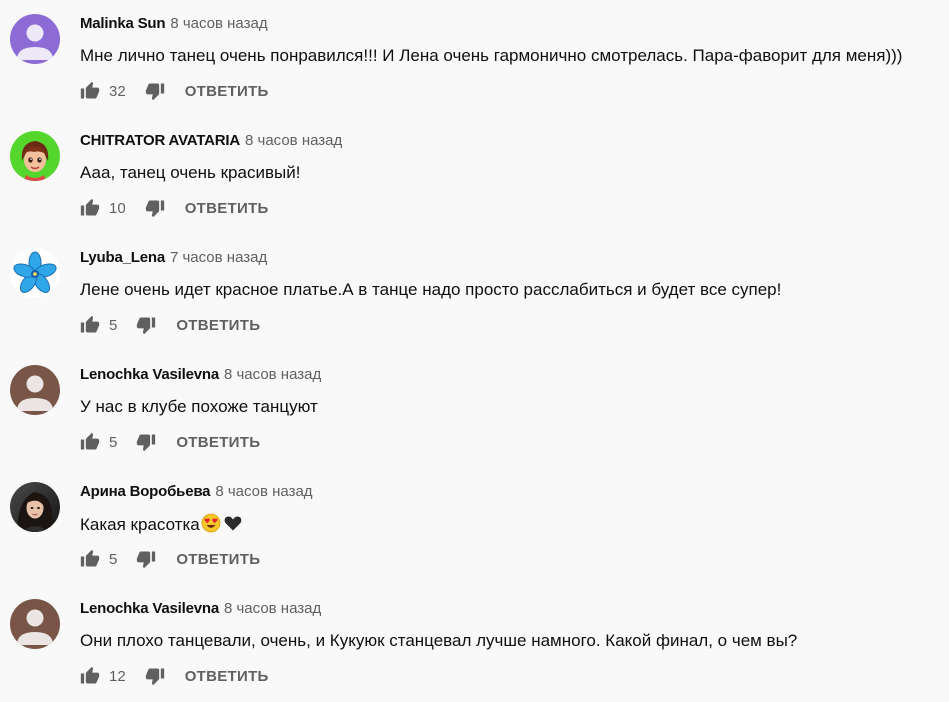 This screenshot has height=702, width=949. What do you see at coordinates (233, 526) in the screenshot?
I see `black-heart-emoji` at bounding box center [233, 526].